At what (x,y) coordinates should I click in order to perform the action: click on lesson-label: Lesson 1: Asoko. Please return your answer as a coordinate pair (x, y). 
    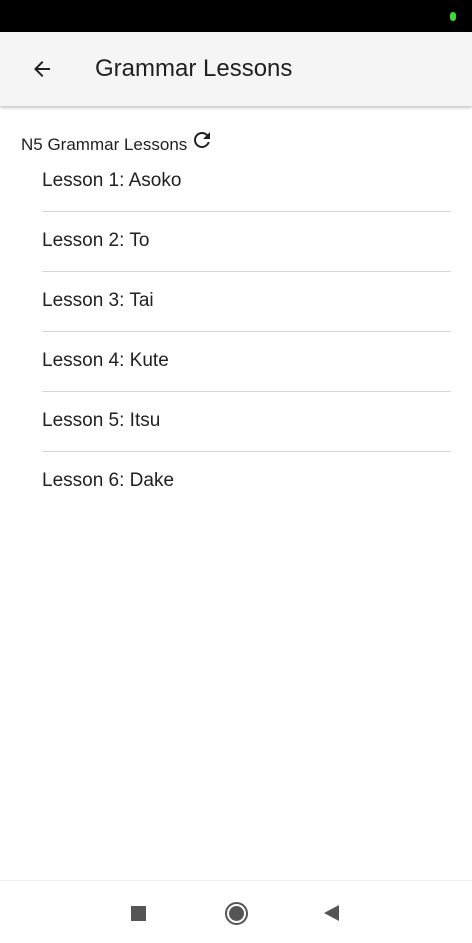
    Looking at the image, I should click on (112, 180).